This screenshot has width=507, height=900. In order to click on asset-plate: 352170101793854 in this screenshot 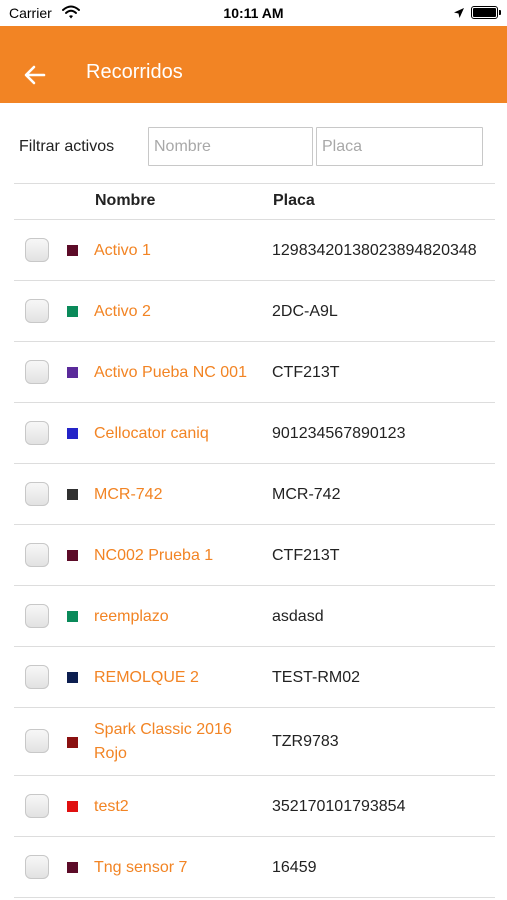, I will do `click(339, 806)`.